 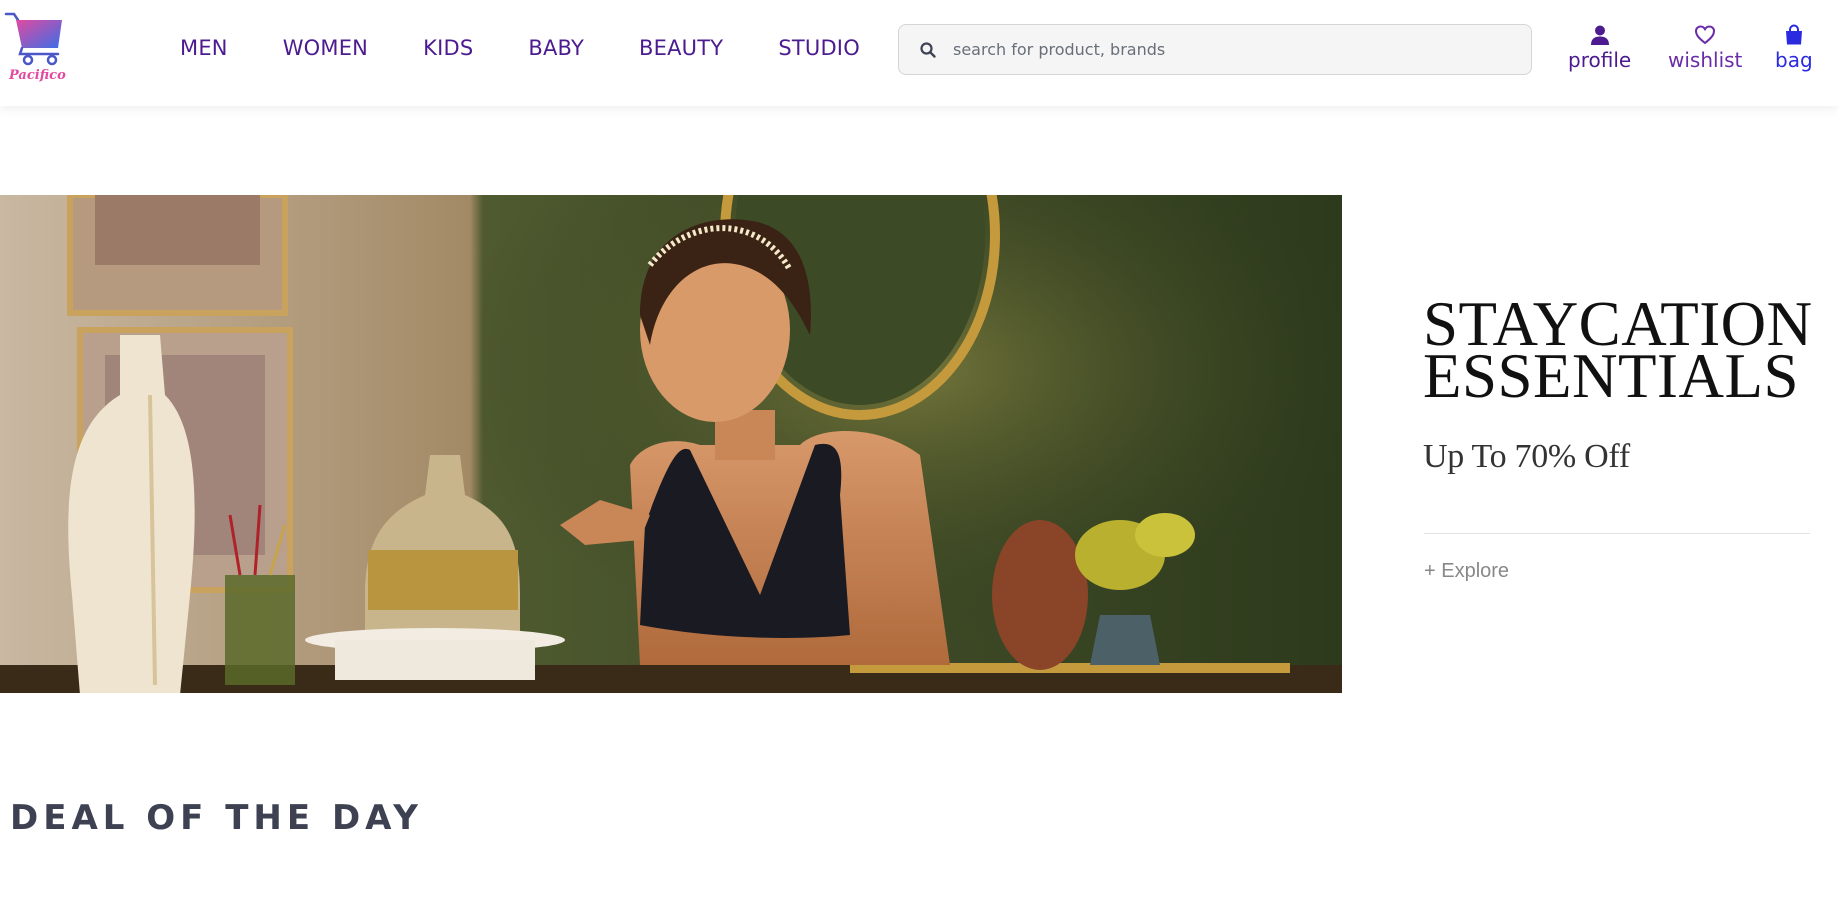 I want to click on cart-logo-icon, so click(x=33, y=39).